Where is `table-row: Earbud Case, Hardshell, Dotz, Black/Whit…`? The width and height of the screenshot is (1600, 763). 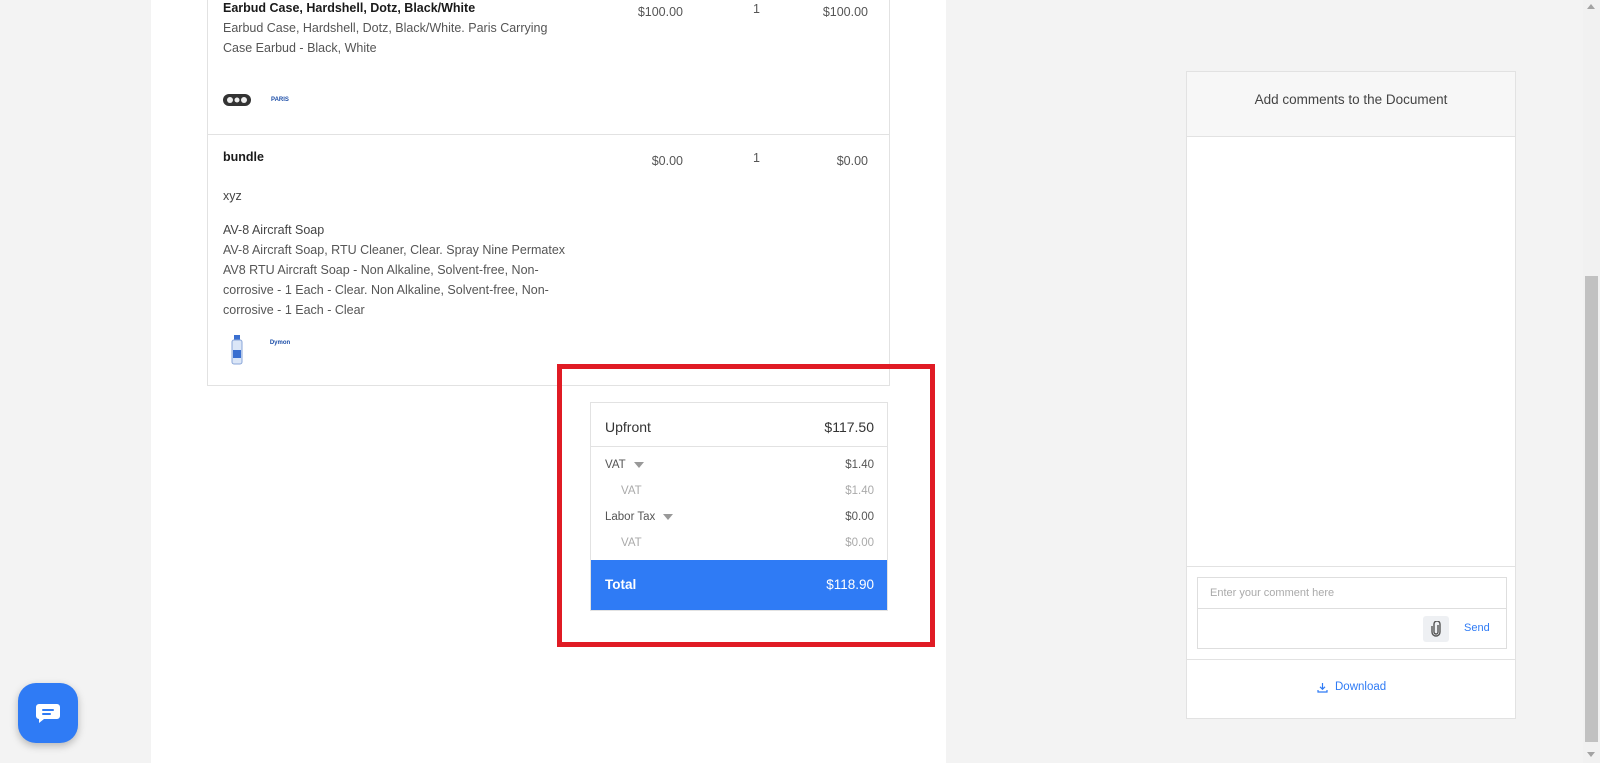 table-row: Earbud Case, Hardshell, Dotz, Black/Whit… is located at coordinates (548, 67).